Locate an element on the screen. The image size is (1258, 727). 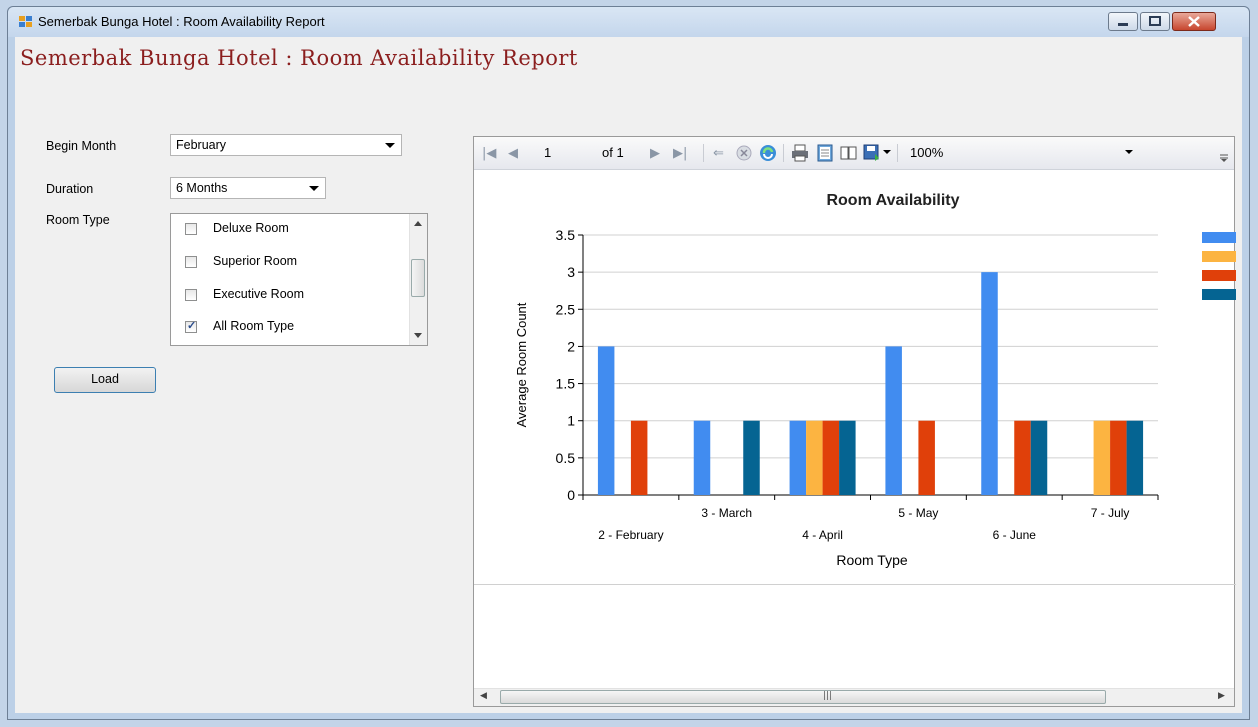
export-icon is located at coordinates (872, 153).